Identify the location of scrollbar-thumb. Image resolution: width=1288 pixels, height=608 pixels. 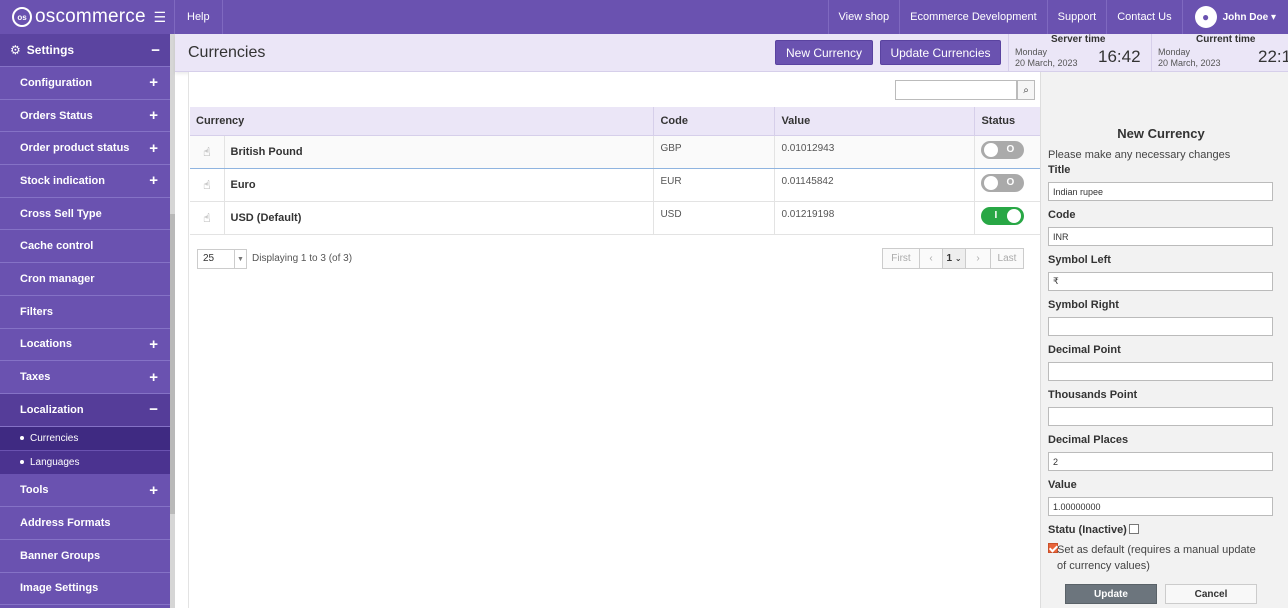
(172, 364).